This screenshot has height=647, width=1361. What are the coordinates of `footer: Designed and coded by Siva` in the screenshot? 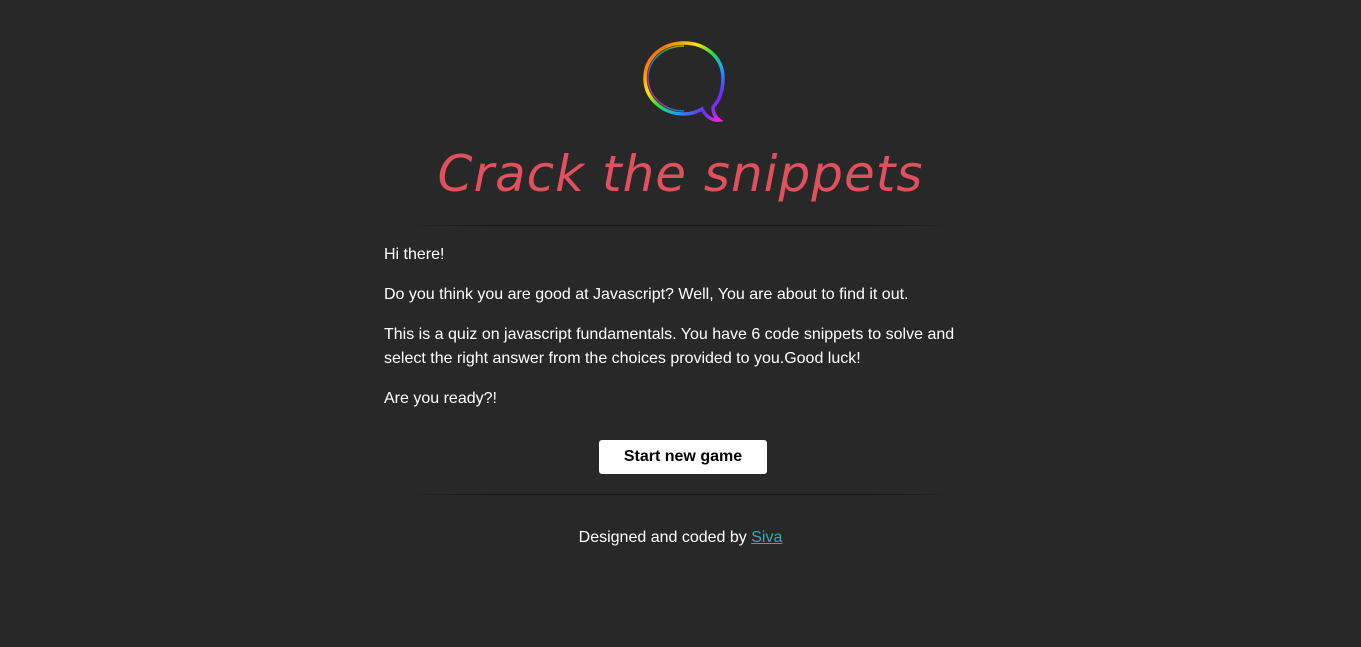 It's located at (680, 538).